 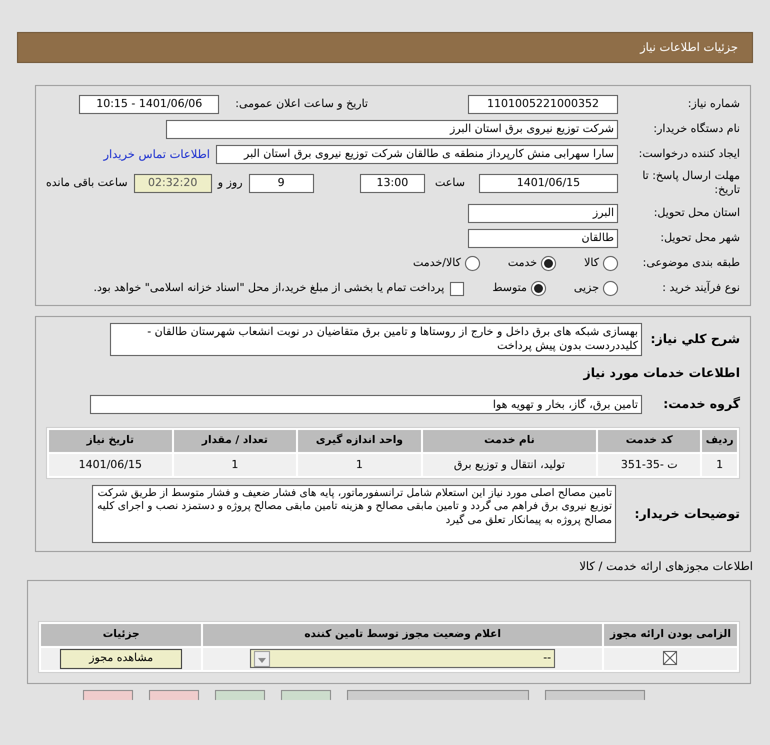 I want to click on notes-field: تامین مصالح اصلی مورد نیاز این استعلام شامل ترانسفورماتور، پایه های فشار ضعیف و فشار متوسط از طریق شرکت توزیع نیروی برق فراهم می گردد و تامین مابقی مصالح و هزینه تامین مابقی مصالح پروژه و دستمزد نصب و اجرای کلیه مصالح پروژه به پیمانکار تعلق می گیرد, so click(x=354, y=514).